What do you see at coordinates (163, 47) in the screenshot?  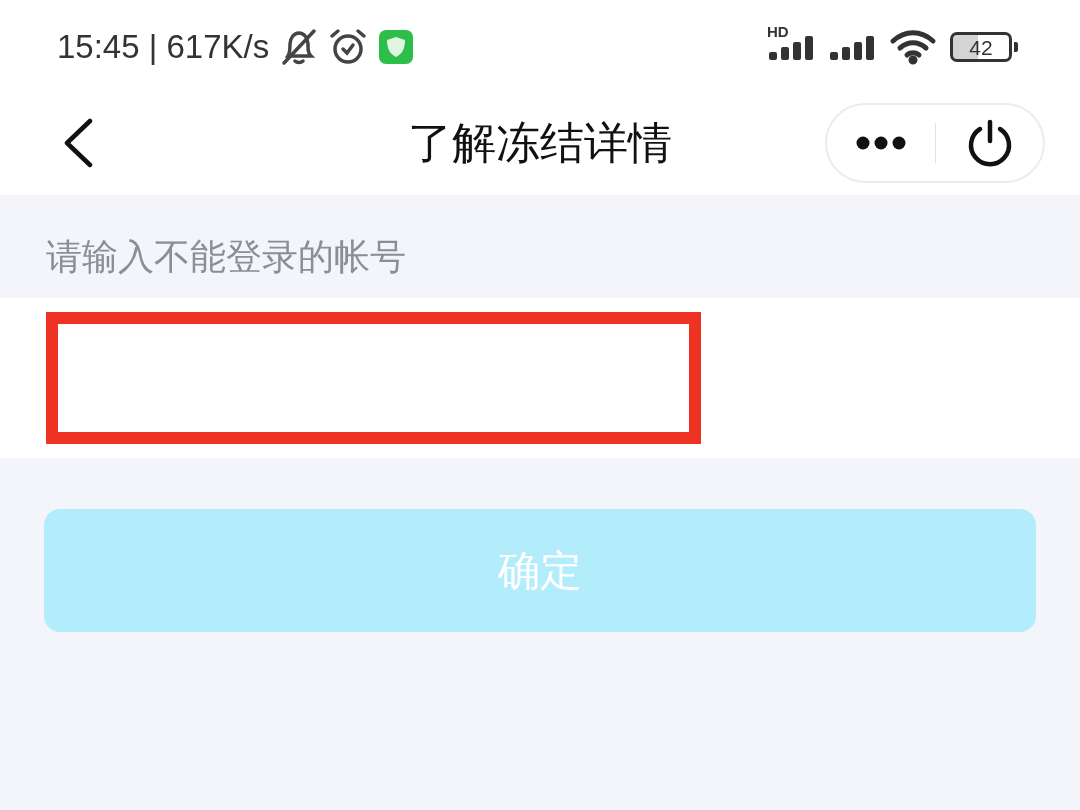 I see `status-time-speed: 15:45 | 617K/s` at bounding box center [163, 47].